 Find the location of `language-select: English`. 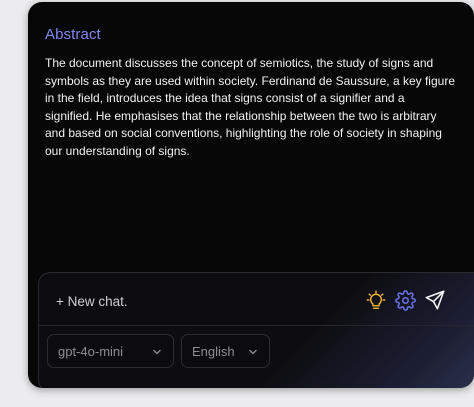

language-select: English is located at coordinates (225, 351).